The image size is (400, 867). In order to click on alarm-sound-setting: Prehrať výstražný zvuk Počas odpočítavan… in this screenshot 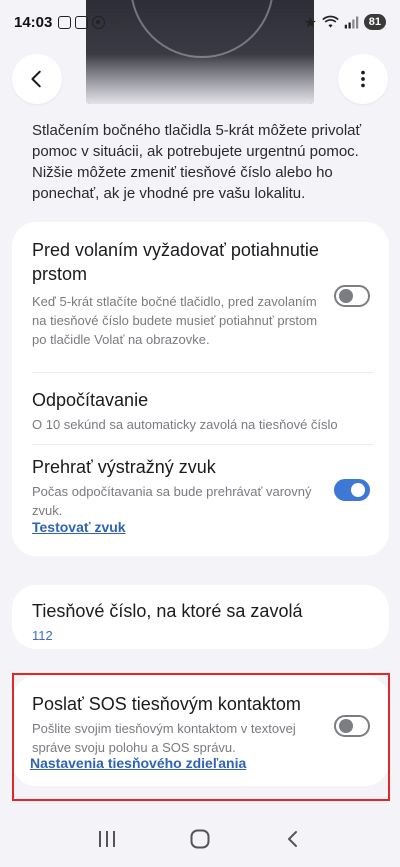, I will do `click(177, 487)`.